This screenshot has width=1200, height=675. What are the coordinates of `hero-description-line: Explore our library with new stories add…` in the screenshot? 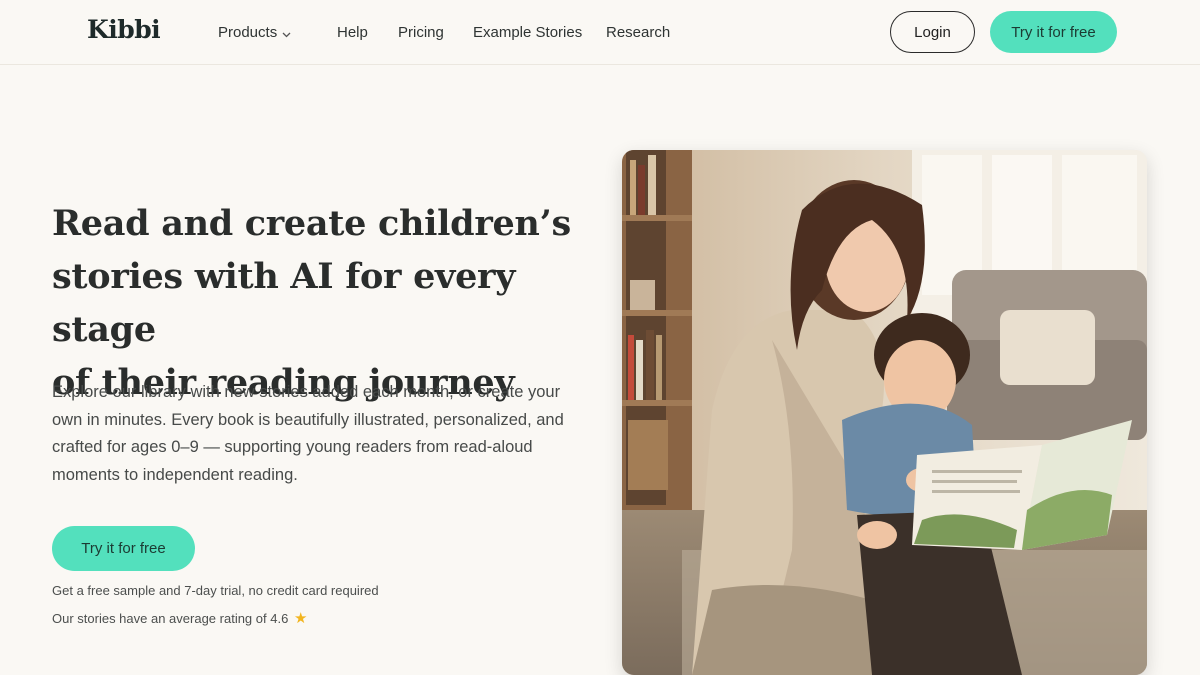 It's located at (306, 392).